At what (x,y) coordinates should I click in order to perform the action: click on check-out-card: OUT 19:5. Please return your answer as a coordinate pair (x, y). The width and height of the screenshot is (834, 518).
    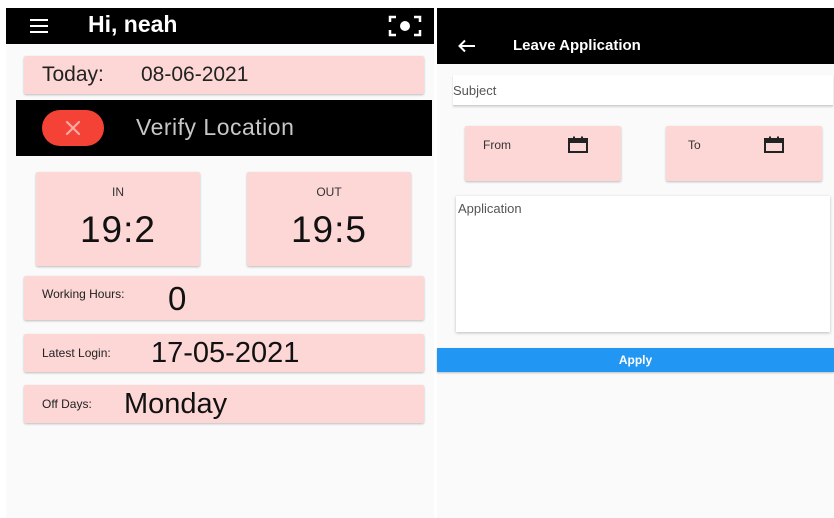
    Looking at the image, I should click on (329, 219).